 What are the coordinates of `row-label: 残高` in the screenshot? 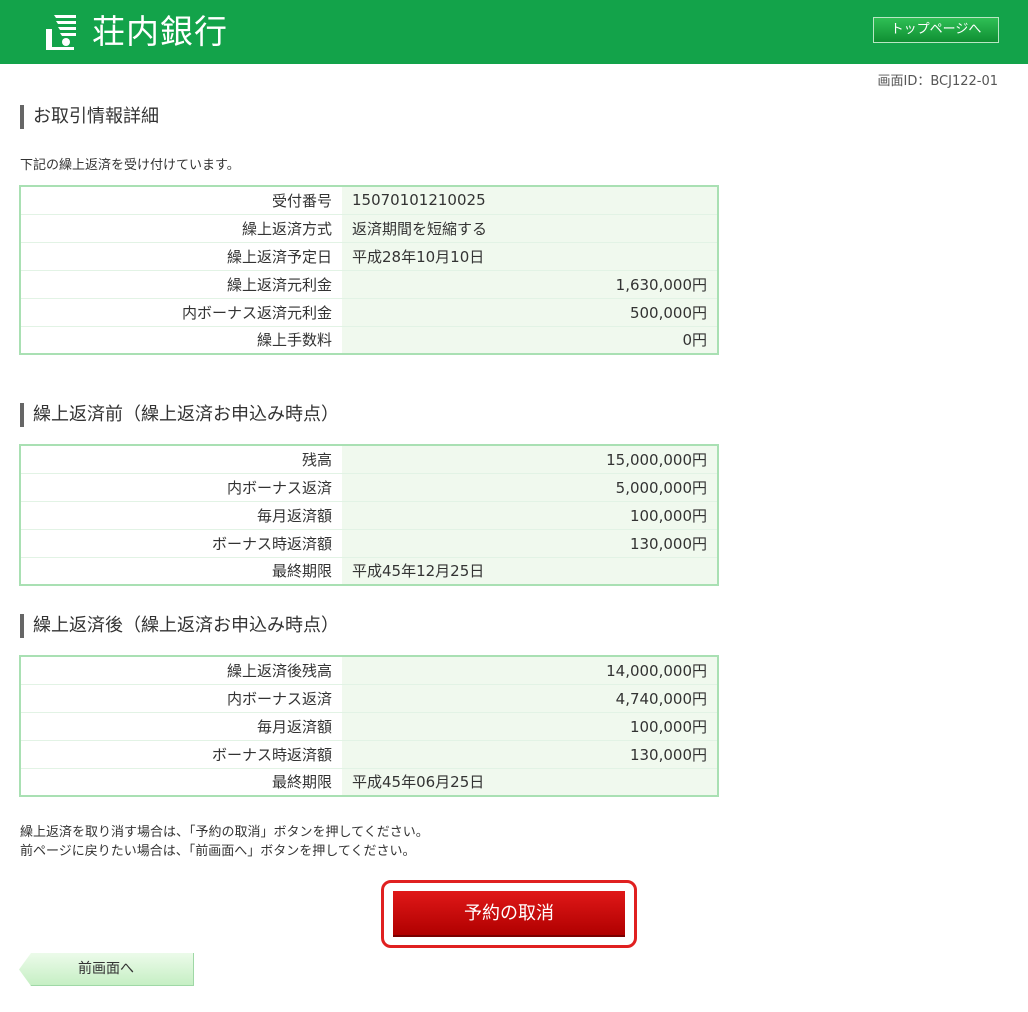 It's located at (181, 459).